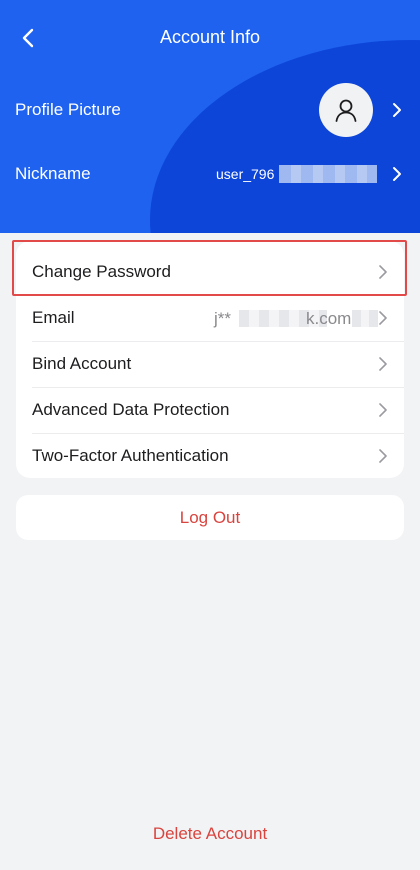 The image size is (420, 870). Describe the element at coordinates (210, 318) in the screenshot. I see `email-row: Email j** k.com` at that location.